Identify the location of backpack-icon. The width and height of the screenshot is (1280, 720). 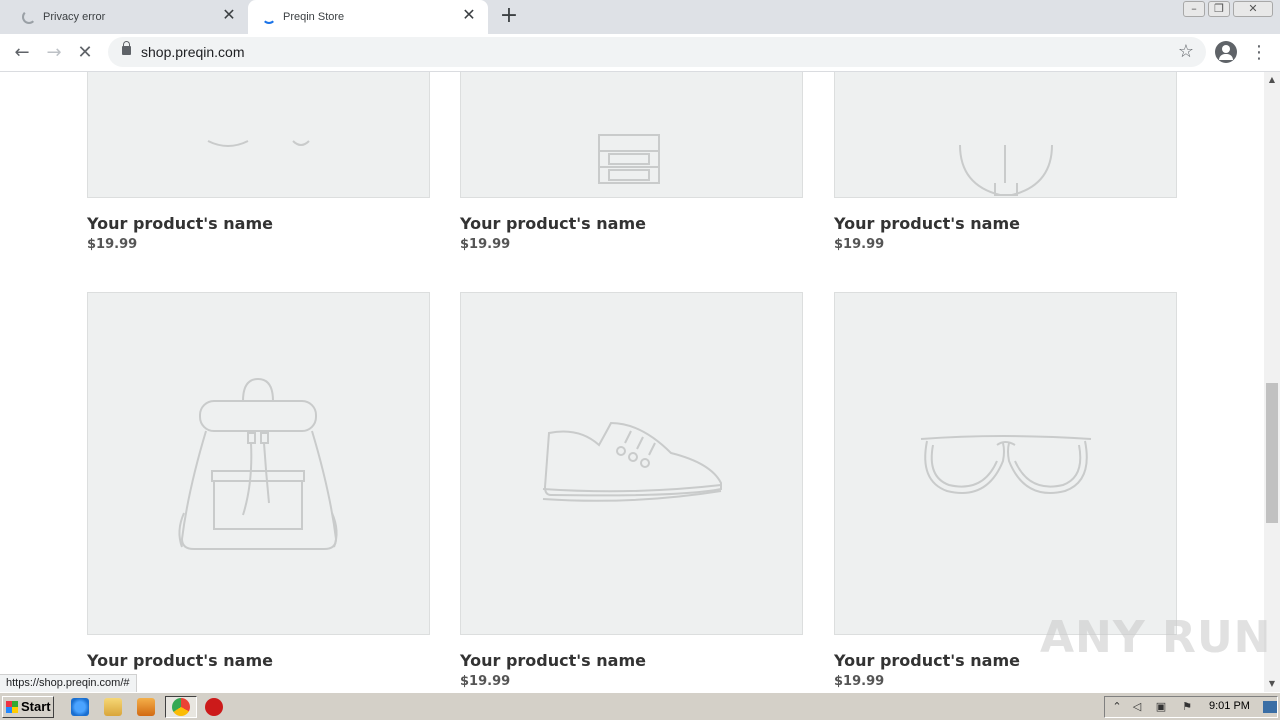
(258, 463).